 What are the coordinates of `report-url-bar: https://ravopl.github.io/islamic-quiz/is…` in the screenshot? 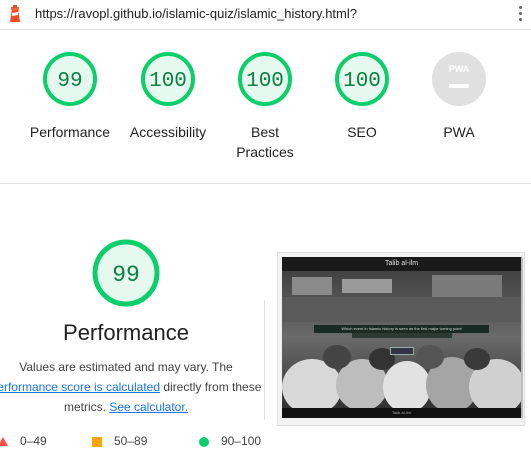 It's located at (265, 14).